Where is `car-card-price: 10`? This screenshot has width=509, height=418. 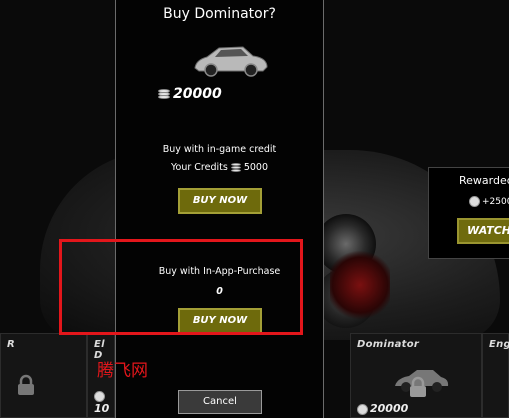 car-card-price: 10 is located at coordinates (104, 402).